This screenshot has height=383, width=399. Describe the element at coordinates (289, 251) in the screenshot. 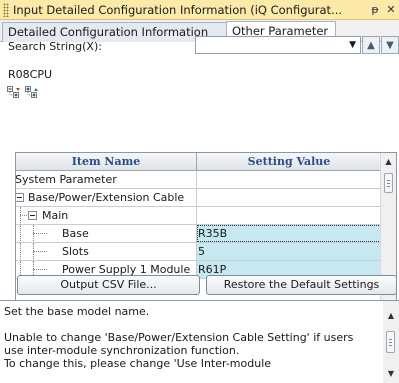

I see `setting-value-cell: 5` at that location.